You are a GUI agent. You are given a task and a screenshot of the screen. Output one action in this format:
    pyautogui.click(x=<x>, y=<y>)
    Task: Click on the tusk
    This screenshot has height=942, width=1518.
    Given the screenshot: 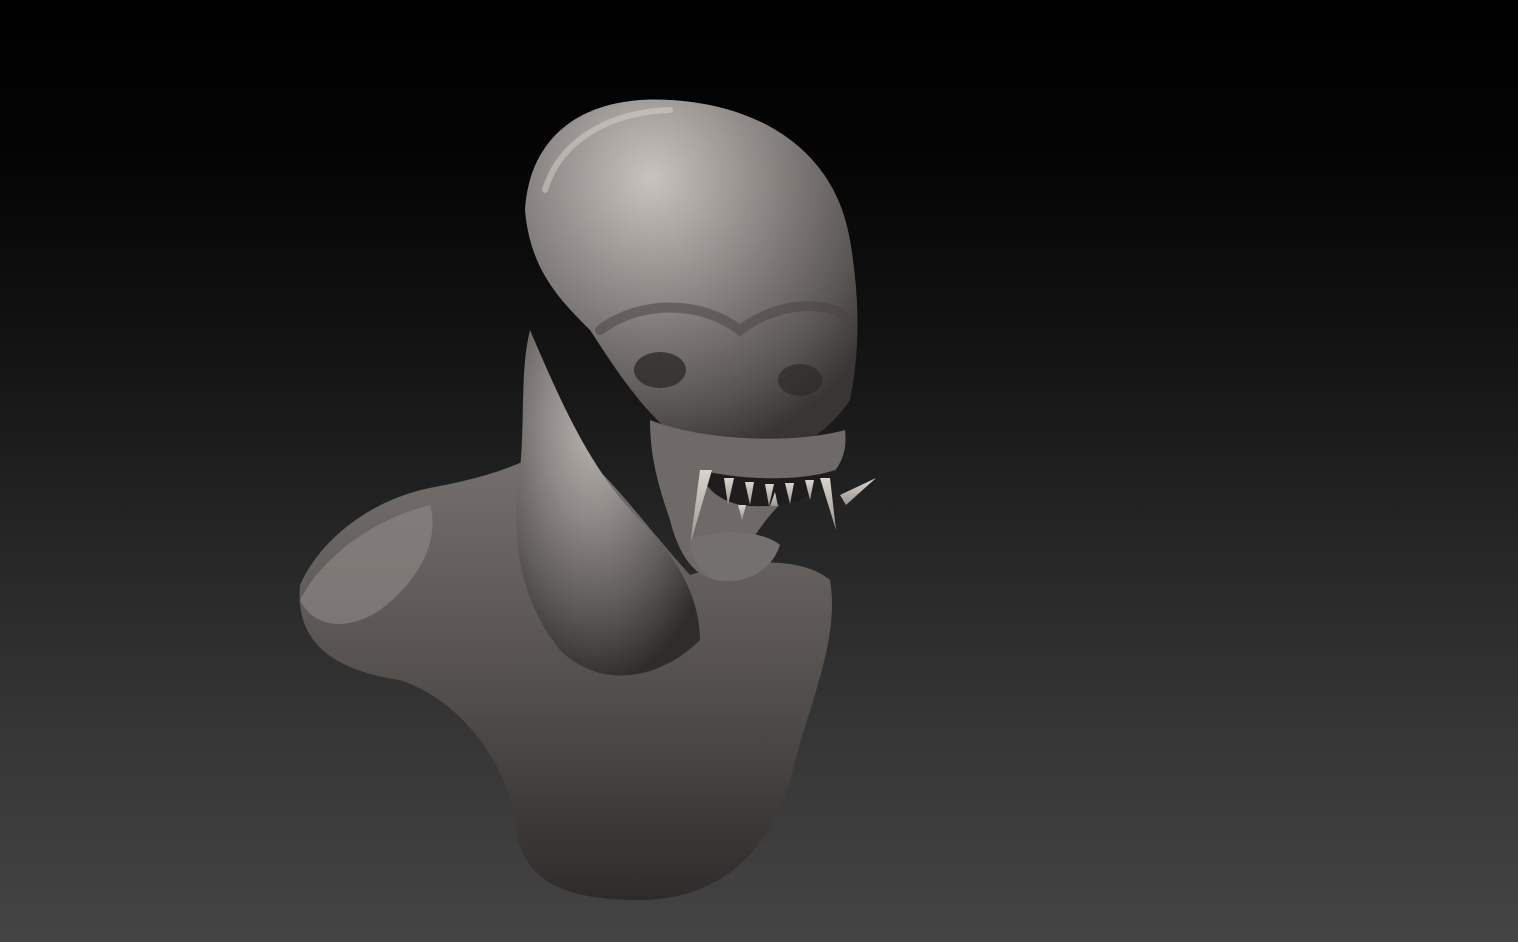 What is the action you would take?
    pyautogui.click(x=858, y=491)
    